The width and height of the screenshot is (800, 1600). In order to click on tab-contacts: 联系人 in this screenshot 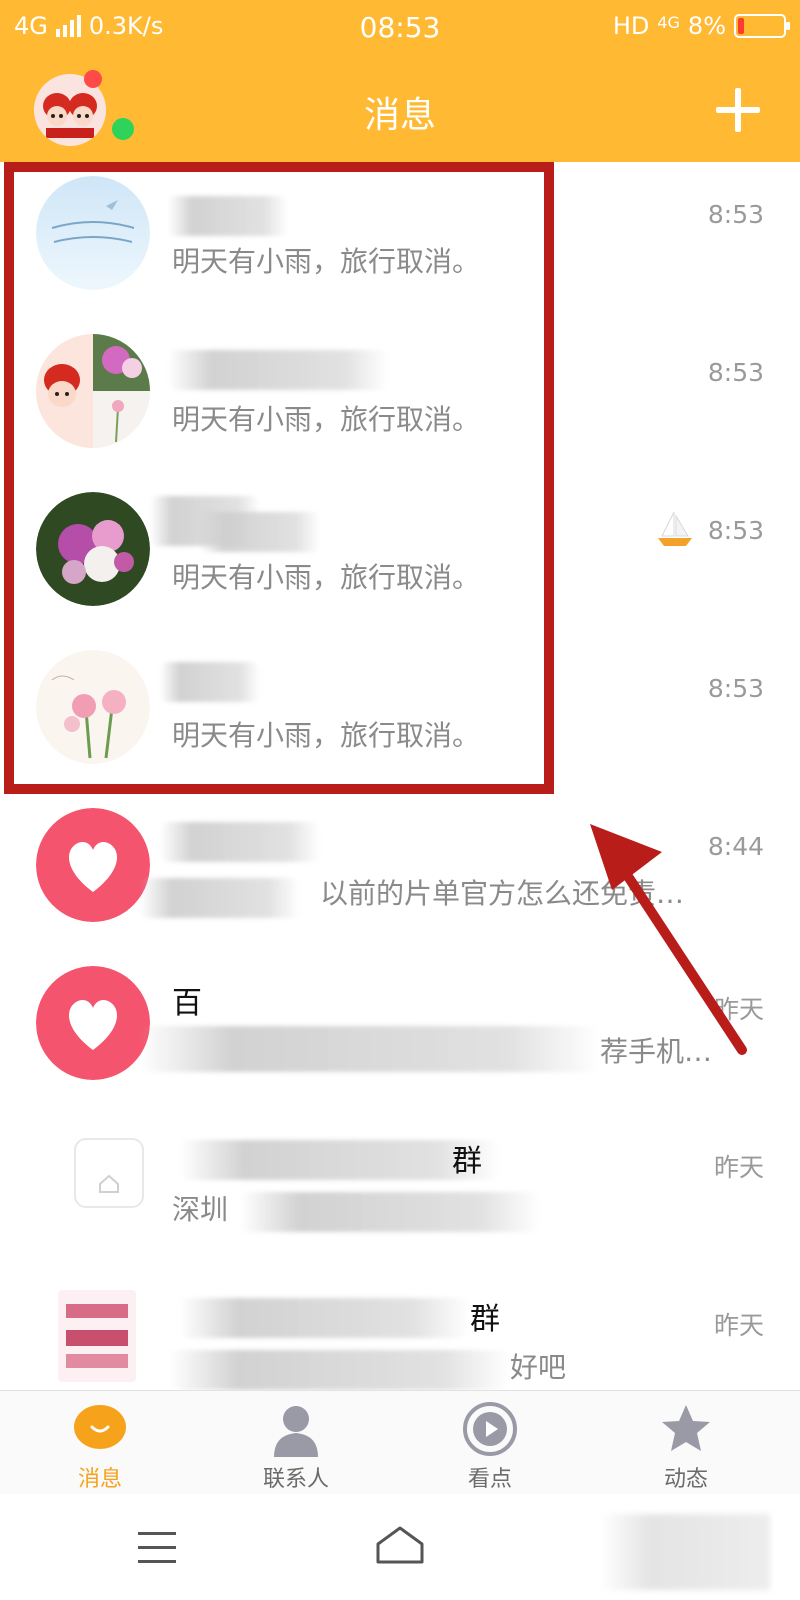, I will do `click(296, 1446)`.